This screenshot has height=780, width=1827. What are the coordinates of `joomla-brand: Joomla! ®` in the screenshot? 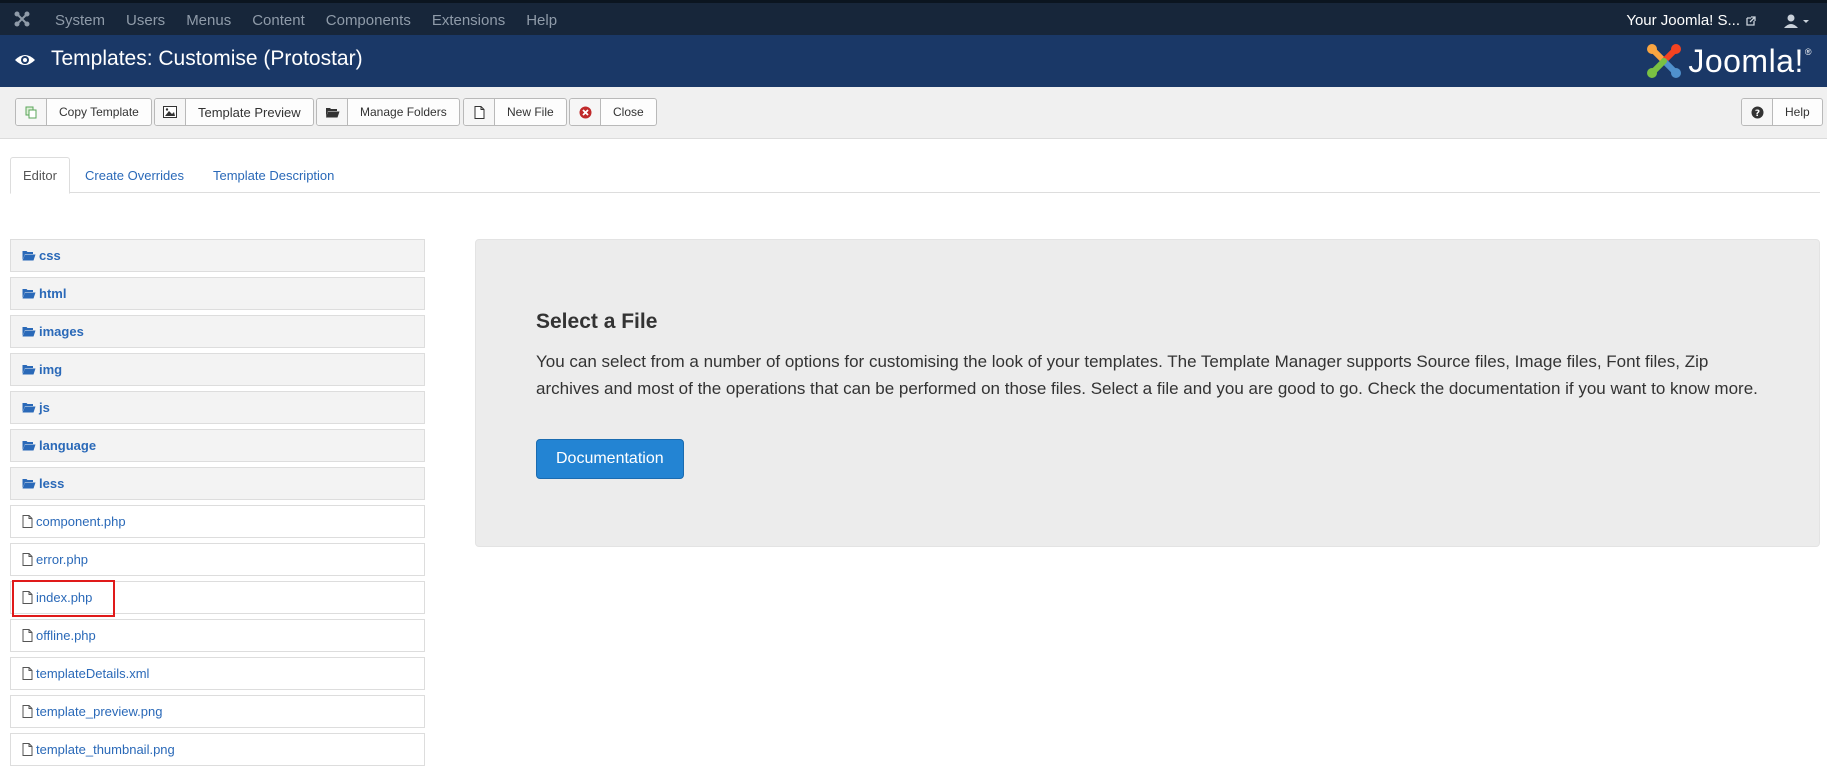 It's located at (1728, 61).